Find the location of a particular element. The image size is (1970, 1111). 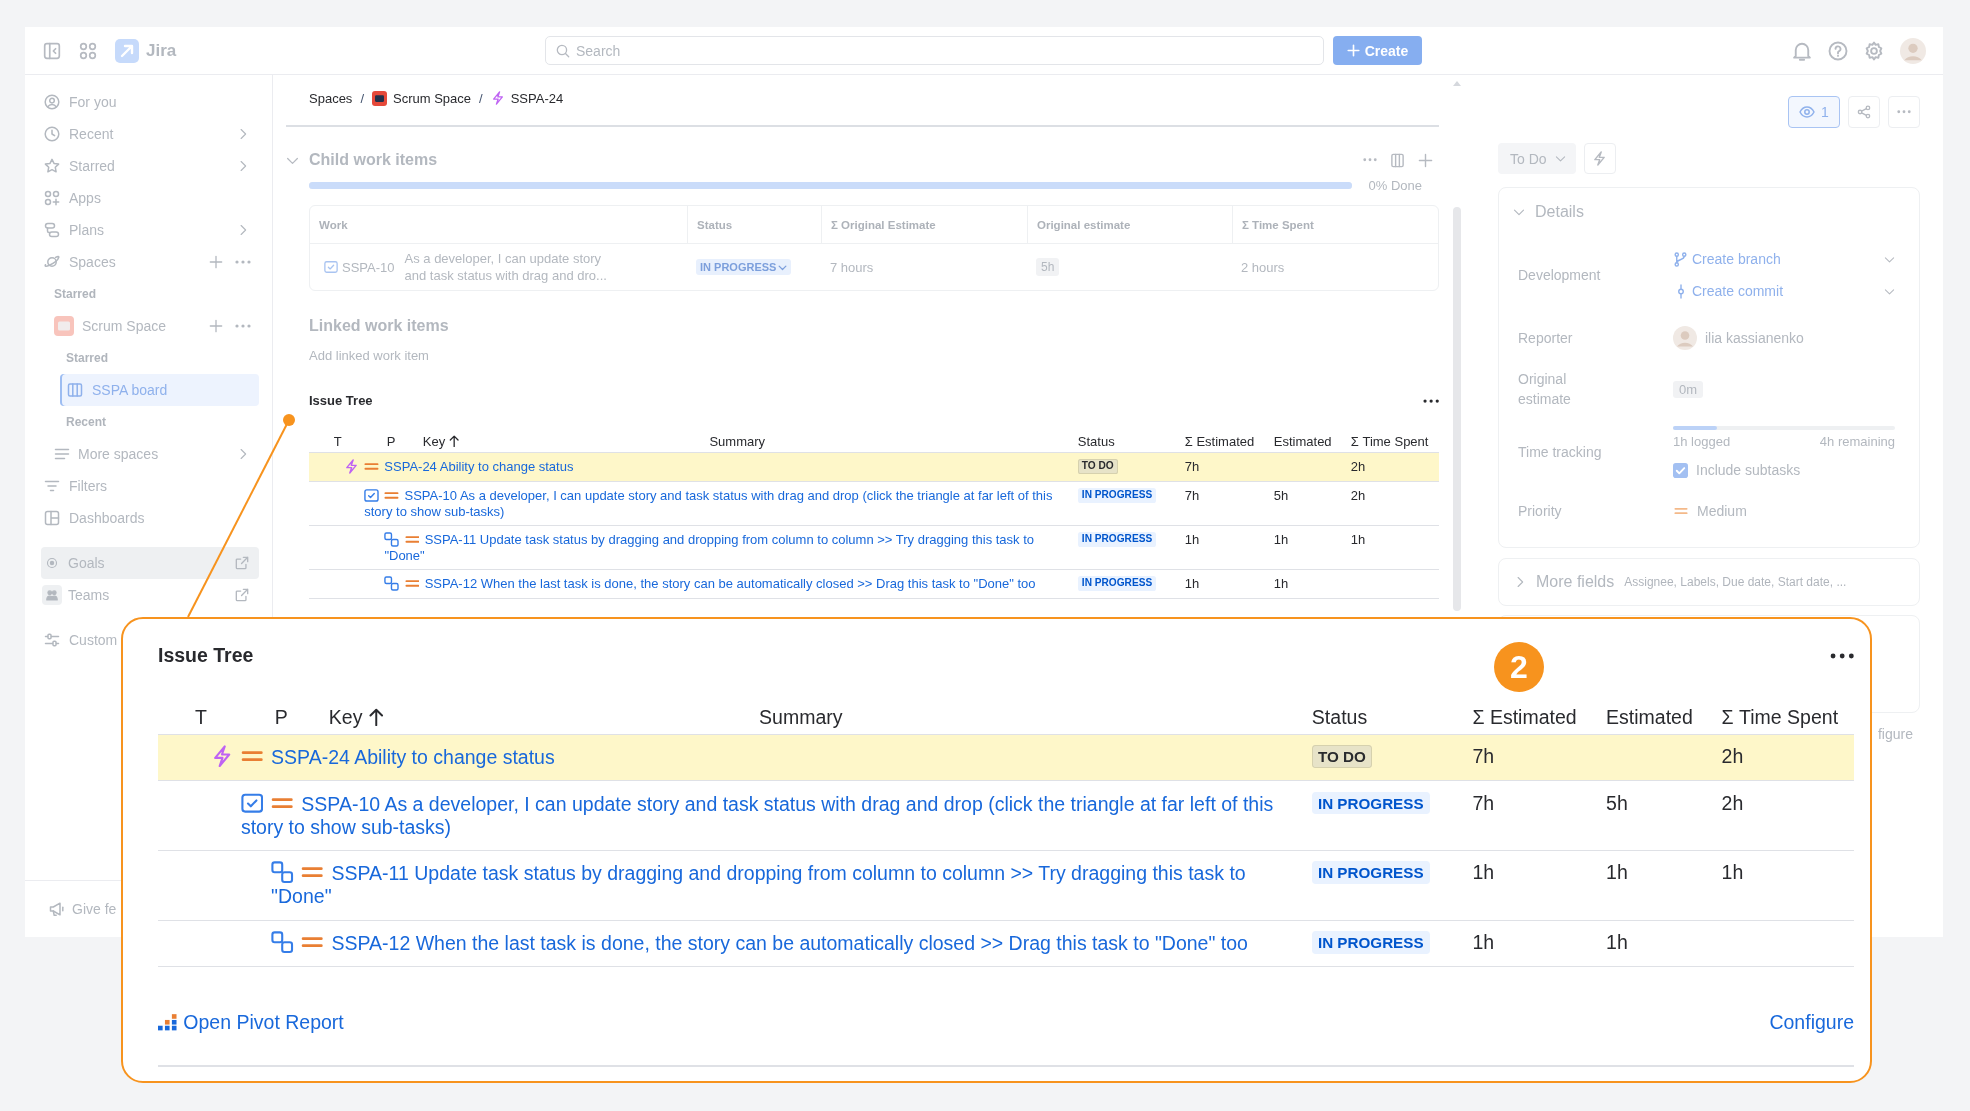

arrow-up-icon is located at coordinates (454, 441).